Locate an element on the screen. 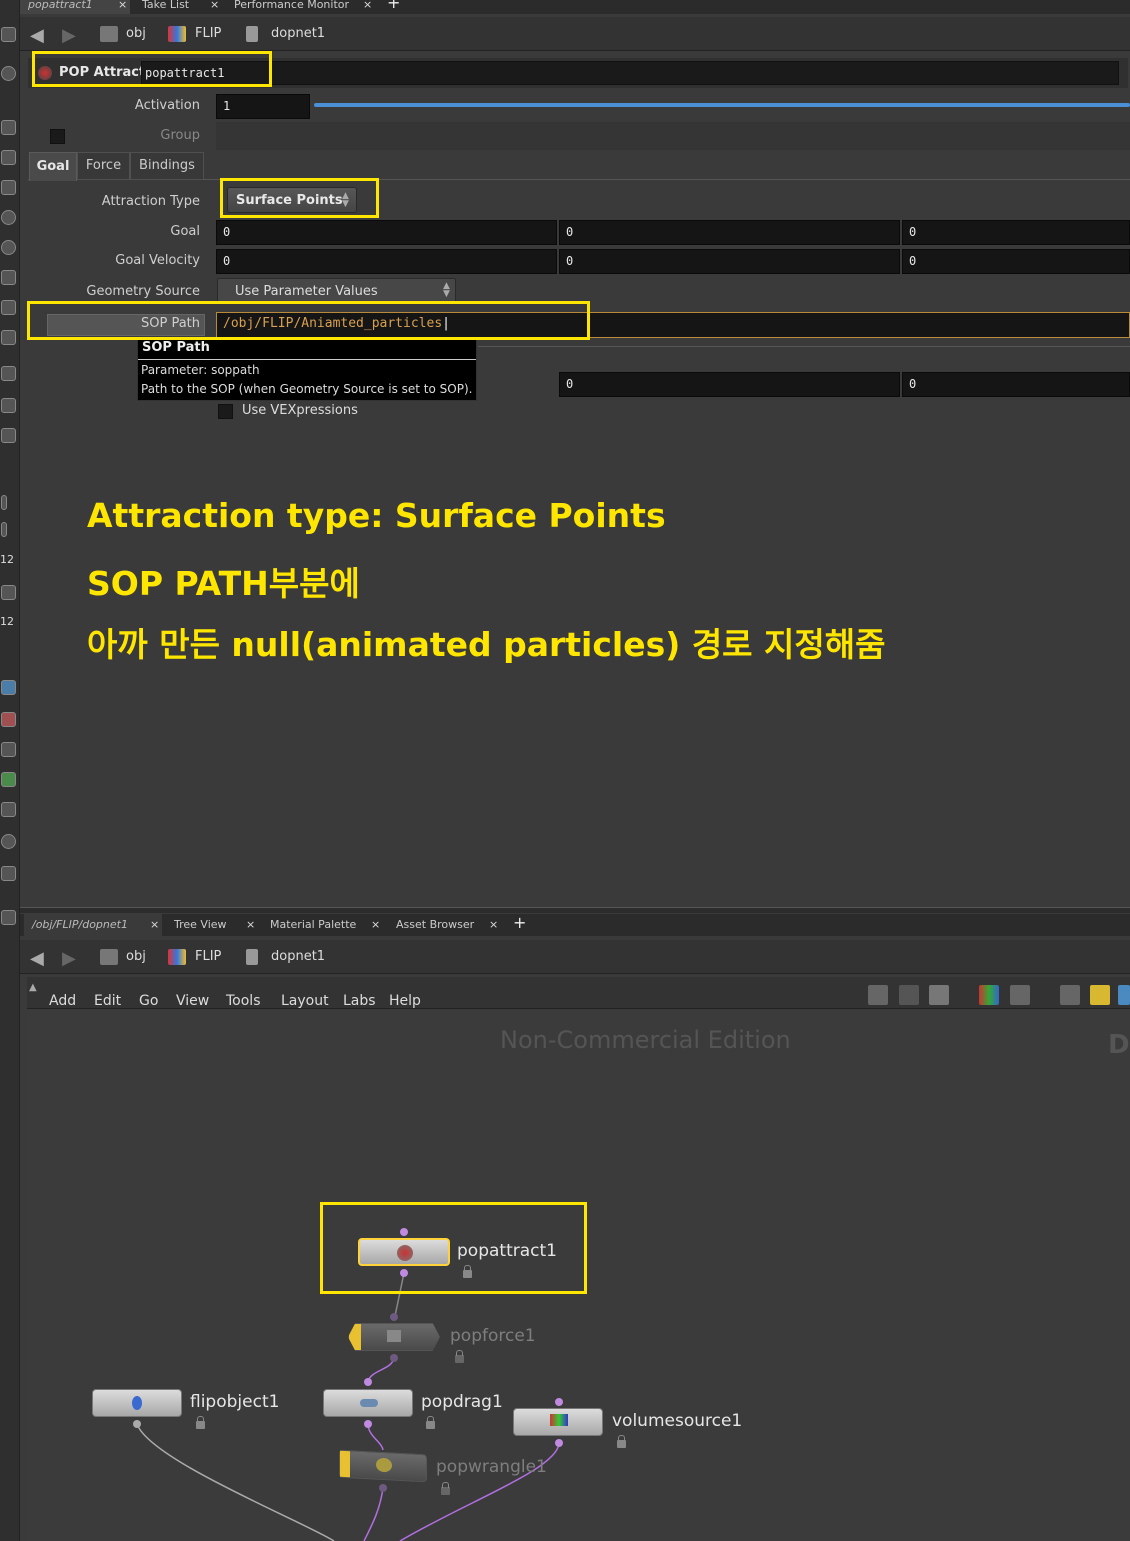 The width and height of the screenshot is (1130, 1541). popdrag-label: popdrag1 is located at coordinates (462, 1402).